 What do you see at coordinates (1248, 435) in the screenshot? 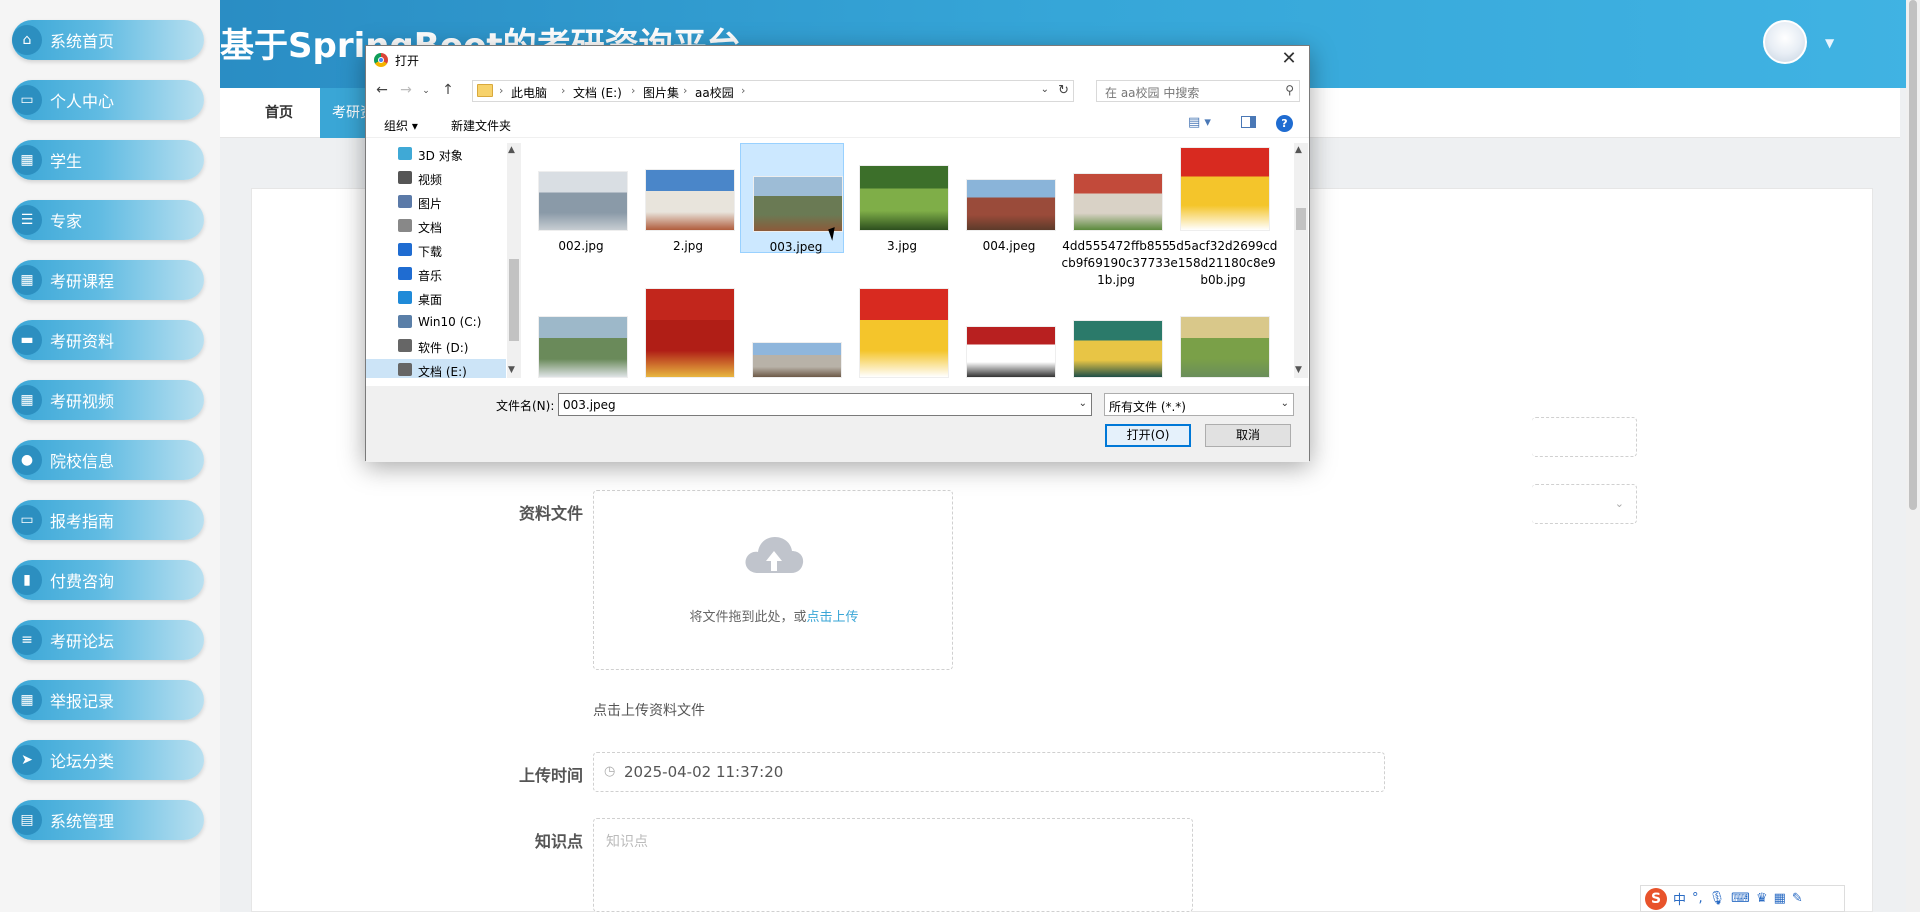
I see `cancel-button: 取消` at bounding box center [1248, 435].